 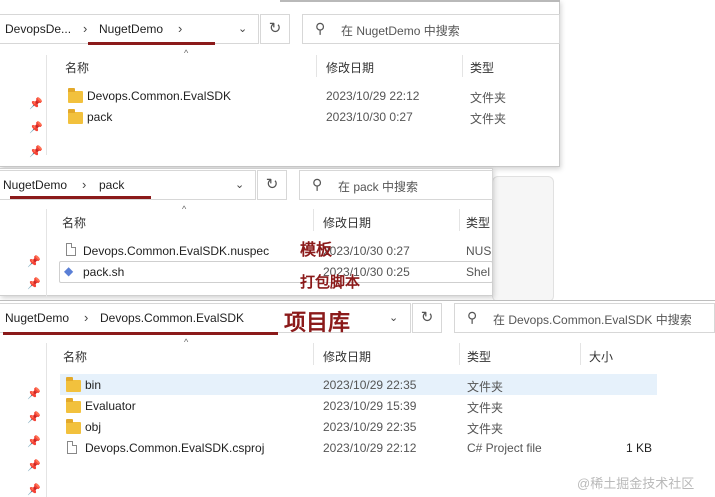 What do you see at coordinates (420, 1) in the screenshot?
I see `window-top-edge` at bounding box center [420, 1].